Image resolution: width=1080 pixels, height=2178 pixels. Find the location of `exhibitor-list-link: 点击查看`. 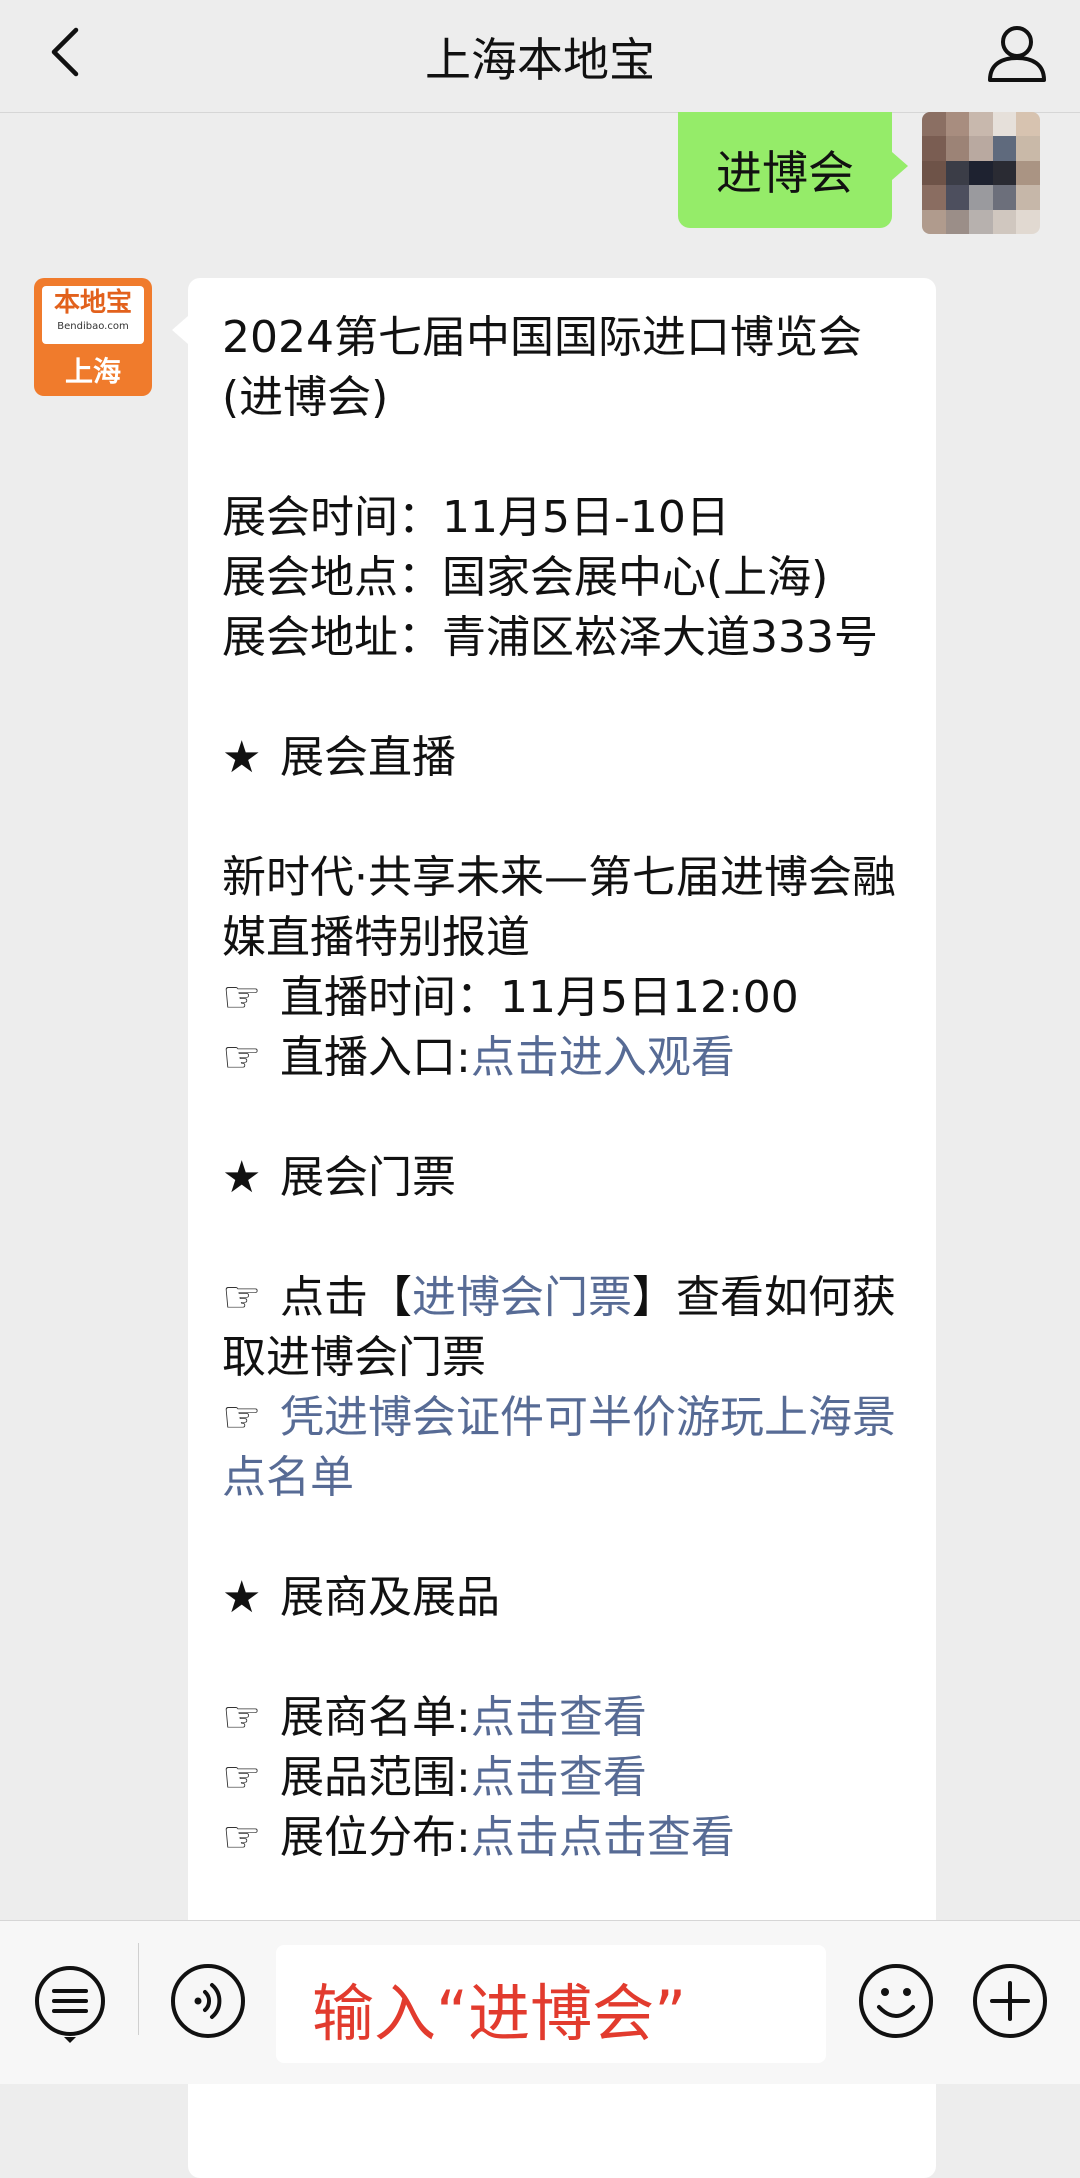

exhibitor-list-link: 点击查看 is located at coordinates (559, 1717).